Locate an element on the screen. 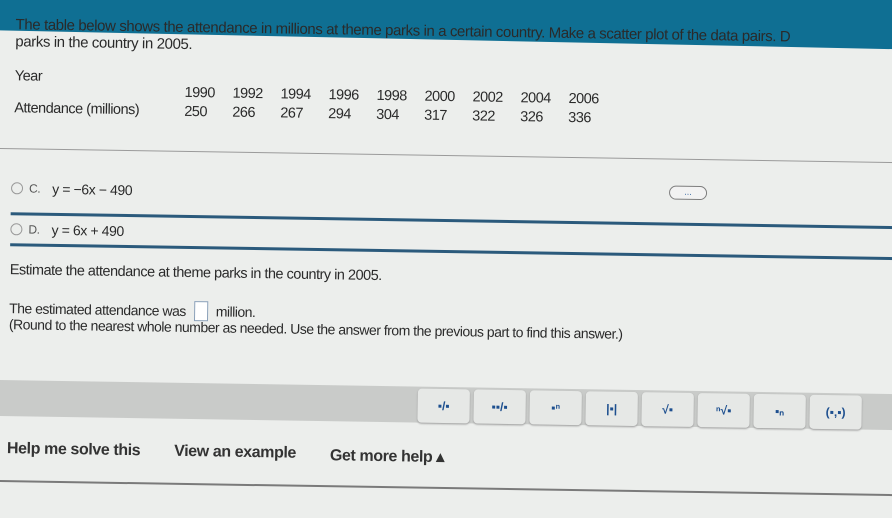 The image size is (892, 518). square-root-button: √▪ is located at coordinates (667, 409).